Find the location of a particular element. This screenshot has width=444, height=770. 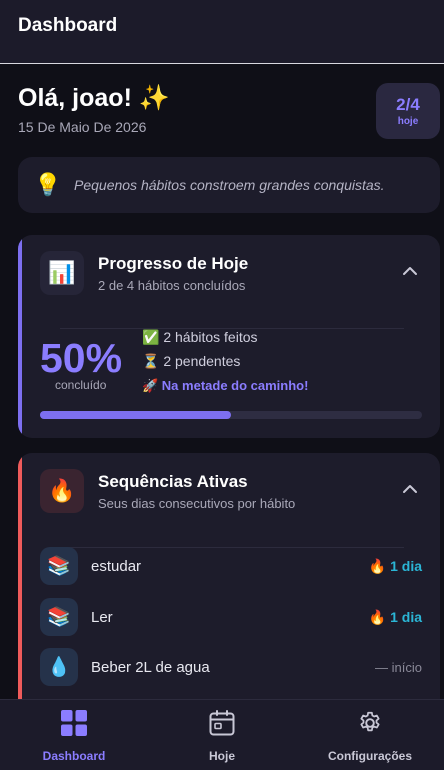

progress-card-subtitle: 2 de 4 hábitos concluídos is located at coordinates (172, 285).